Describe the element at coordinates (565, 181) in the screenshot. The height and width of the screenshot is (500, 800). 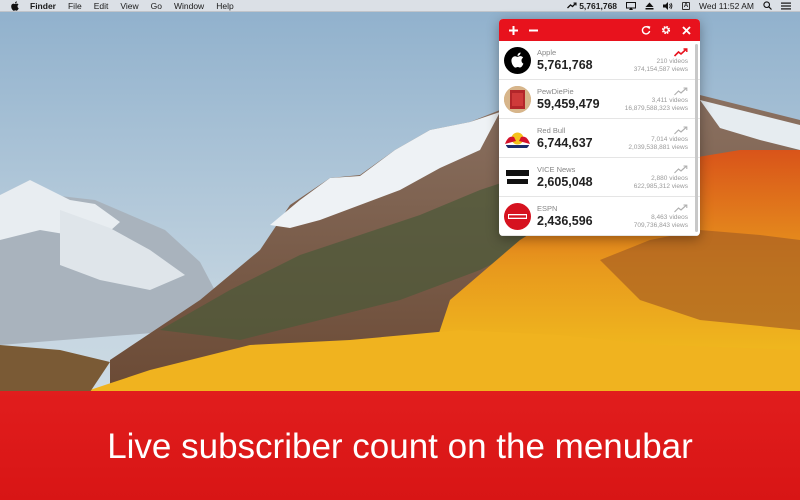
I see `subscriber-count: 2,605,048` at that location.